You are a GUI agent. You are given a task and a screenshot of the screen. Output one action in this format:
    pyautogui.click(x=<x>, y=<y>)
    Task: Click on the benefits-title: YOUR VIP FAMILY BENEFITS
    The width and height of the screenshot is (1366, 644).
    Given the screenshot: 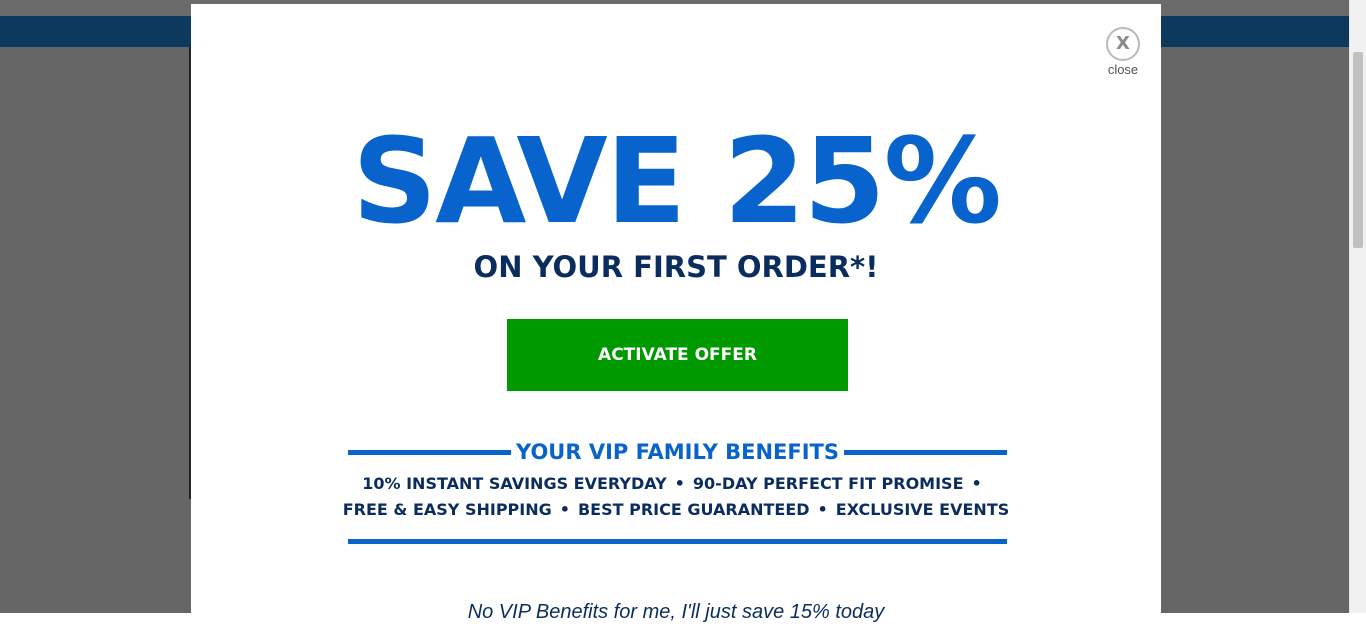 What is the action you would take?
    pyautogui.click(x=677, y=452)
    